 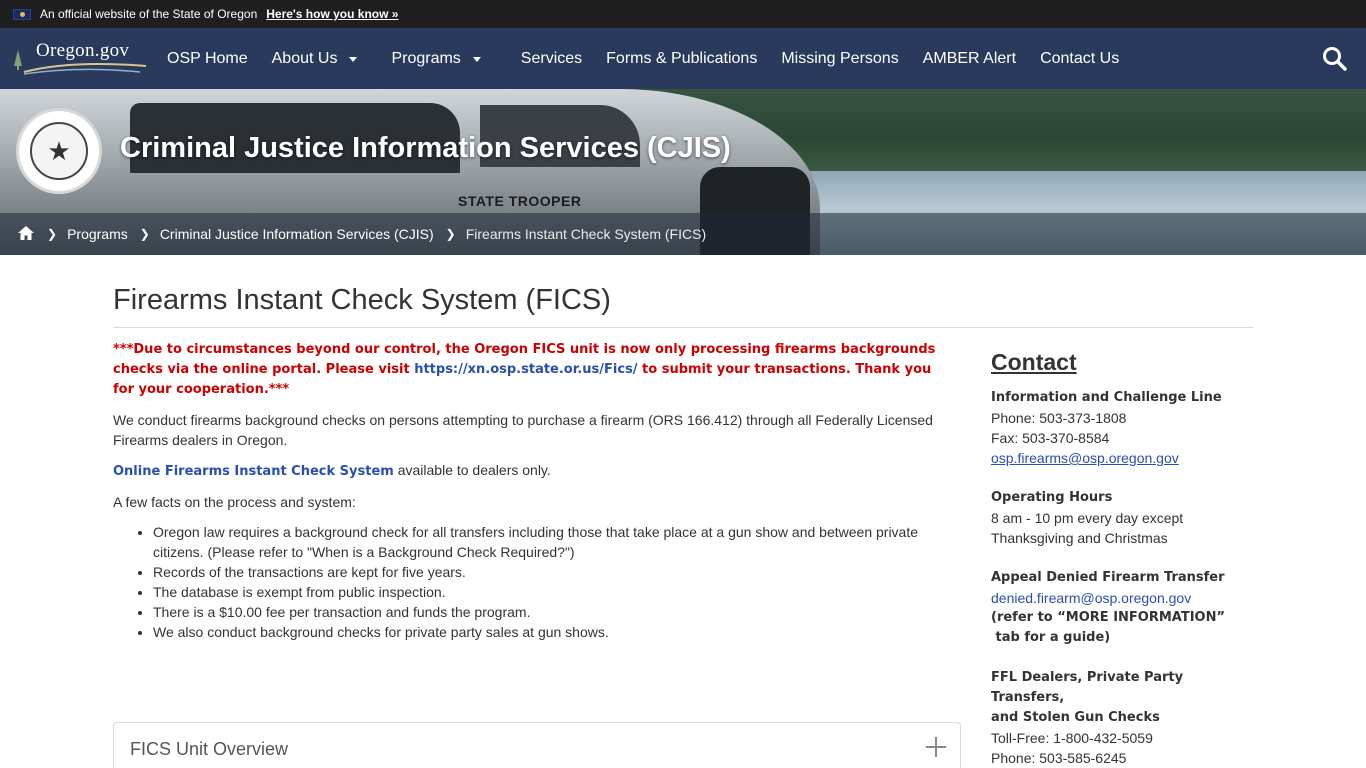 What do you see at coordinates (1091, 598) in the screenshot?
I see `denied-firearm-email-link: denied.firearm@osp.oregon.gov` at bounding box center [1091, 598].